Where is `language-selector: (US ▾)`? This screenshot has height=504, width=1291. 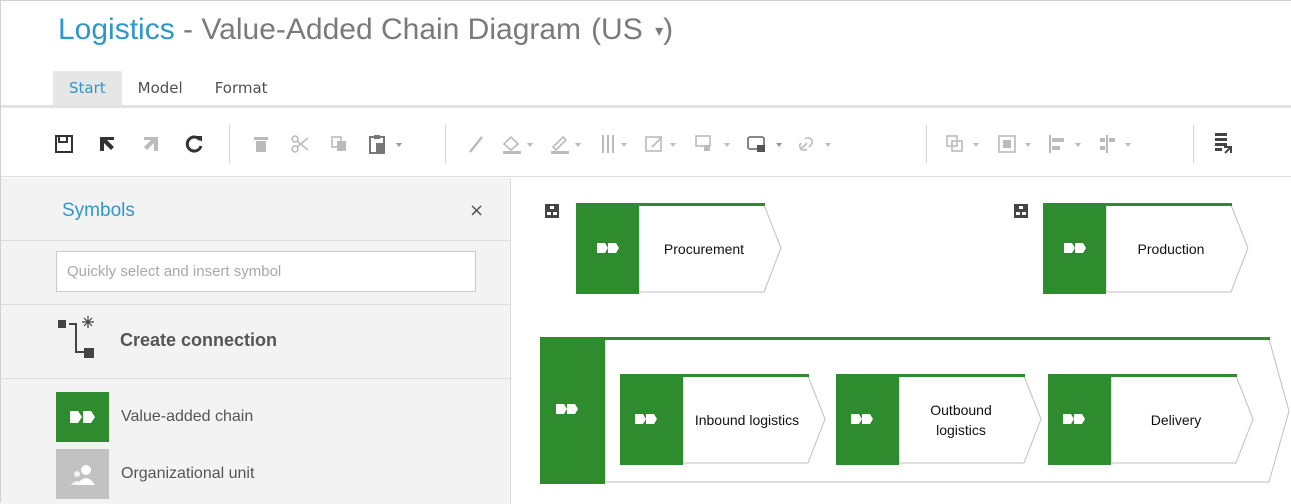
language-selector: (US ▾) is located at coordinates (632, 29).